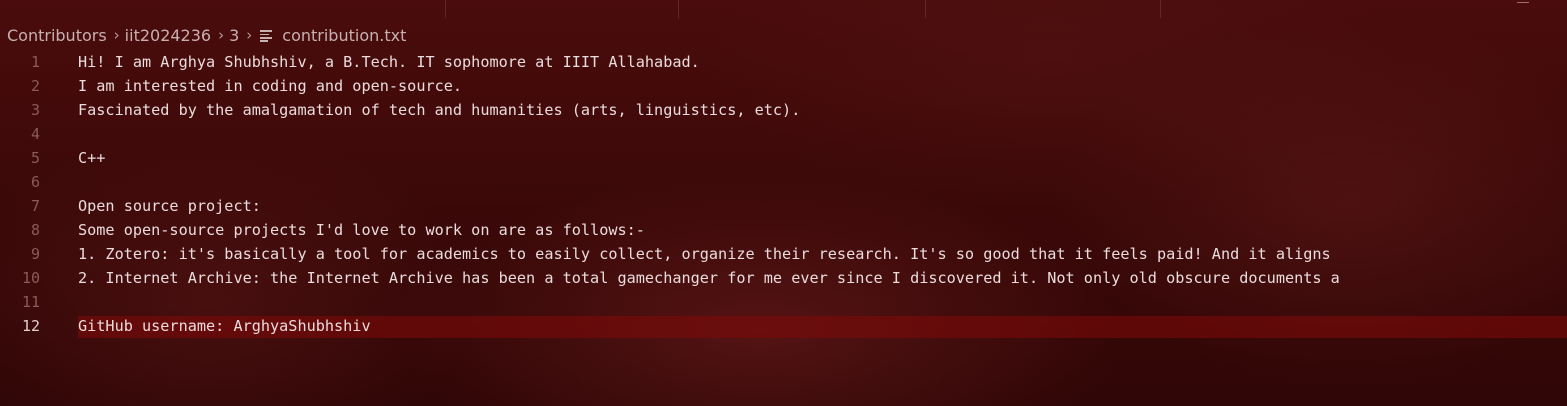 The image size is (1567, 406). What do you see at coordinates (783, 134) in the screenshot?
I see `editor-line: 4` at bounding box center [783, 134].